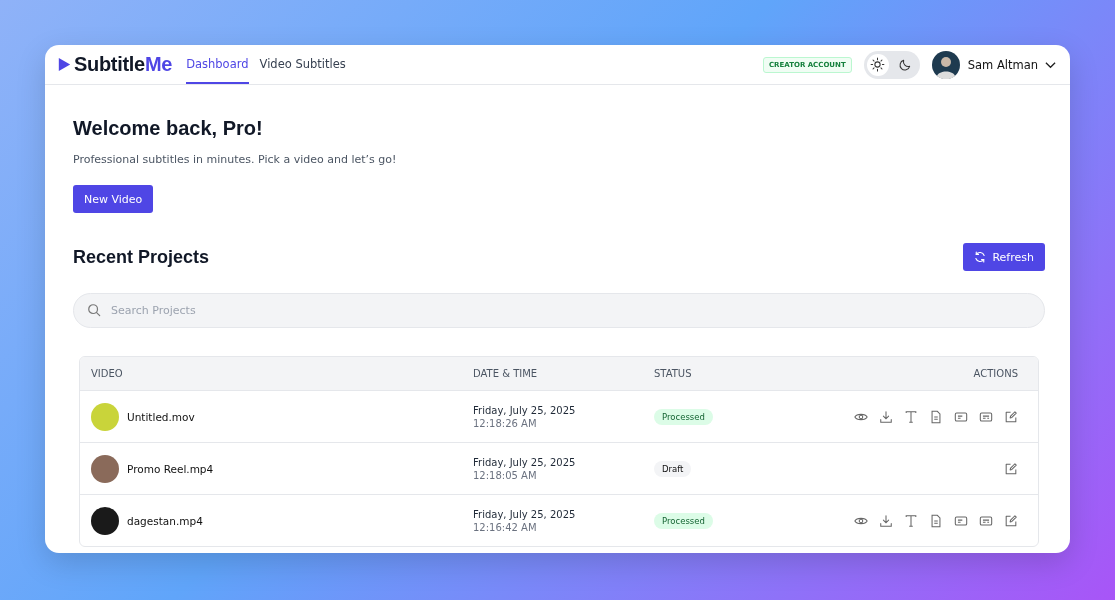 The width and height of the screenshot is (1115, 600). What do you see at coordinates (302, 64) in the screenshot?
I see `nav-tab: Video Subtitles` at bounding box center [302, 64].